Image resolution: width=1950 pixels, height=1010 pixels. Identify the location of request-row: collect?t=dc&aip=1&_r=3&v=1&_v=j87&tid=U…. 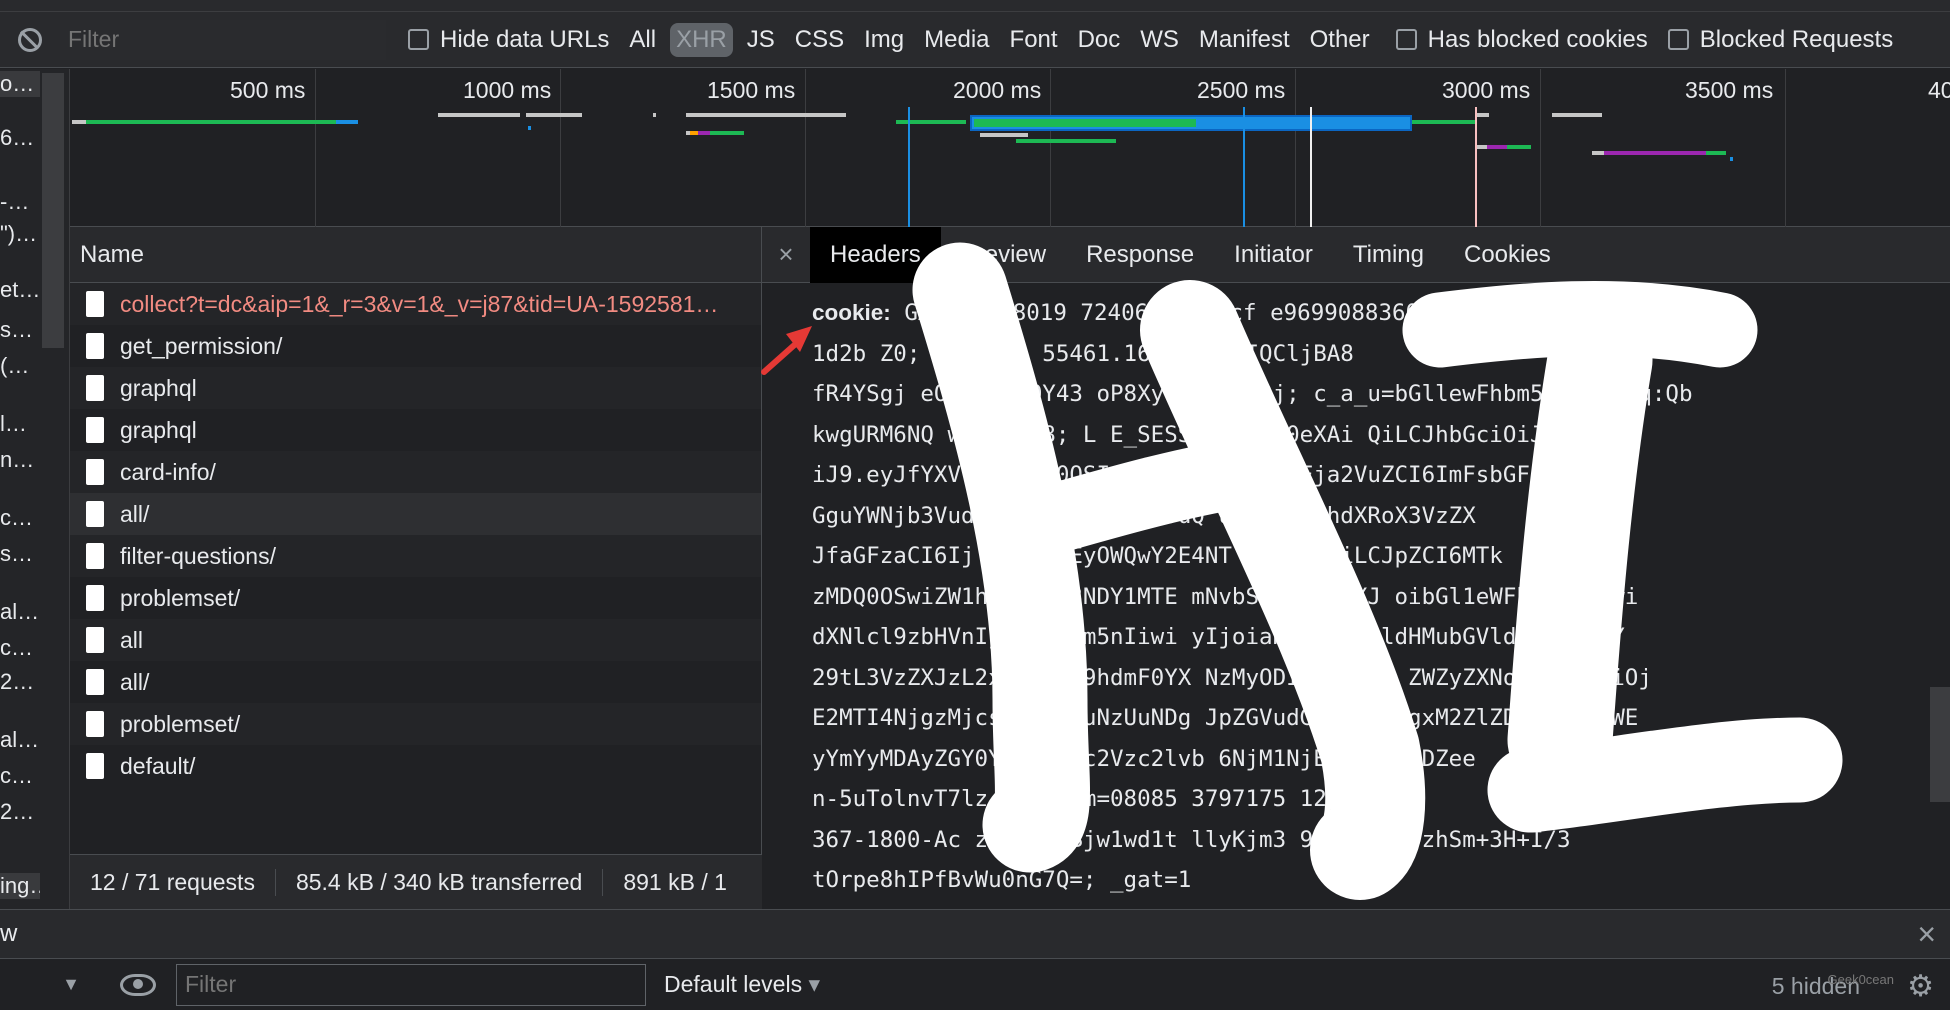
(415, 304).